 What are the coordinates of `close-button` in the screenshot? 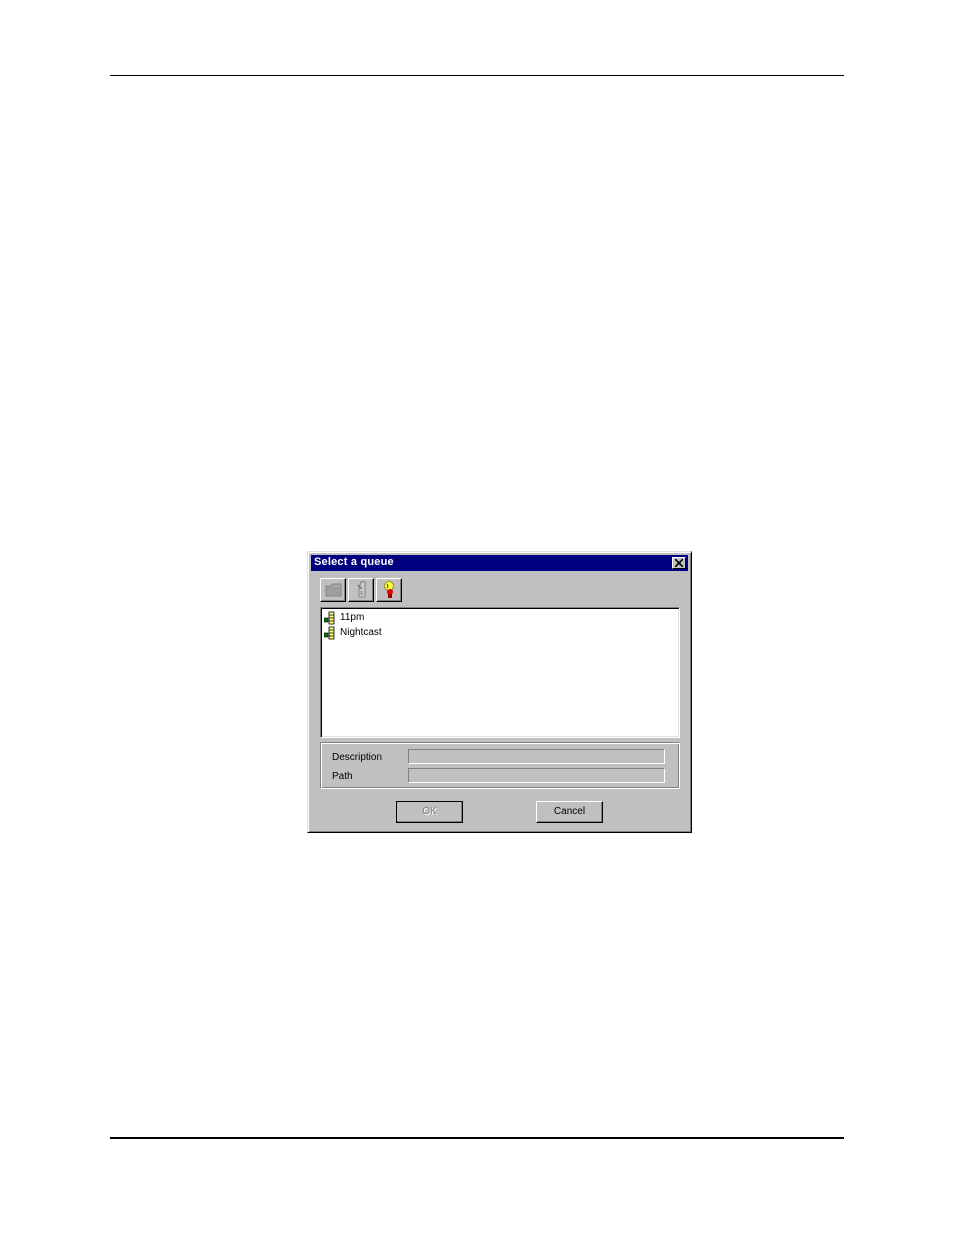 It's located at (679, 563).